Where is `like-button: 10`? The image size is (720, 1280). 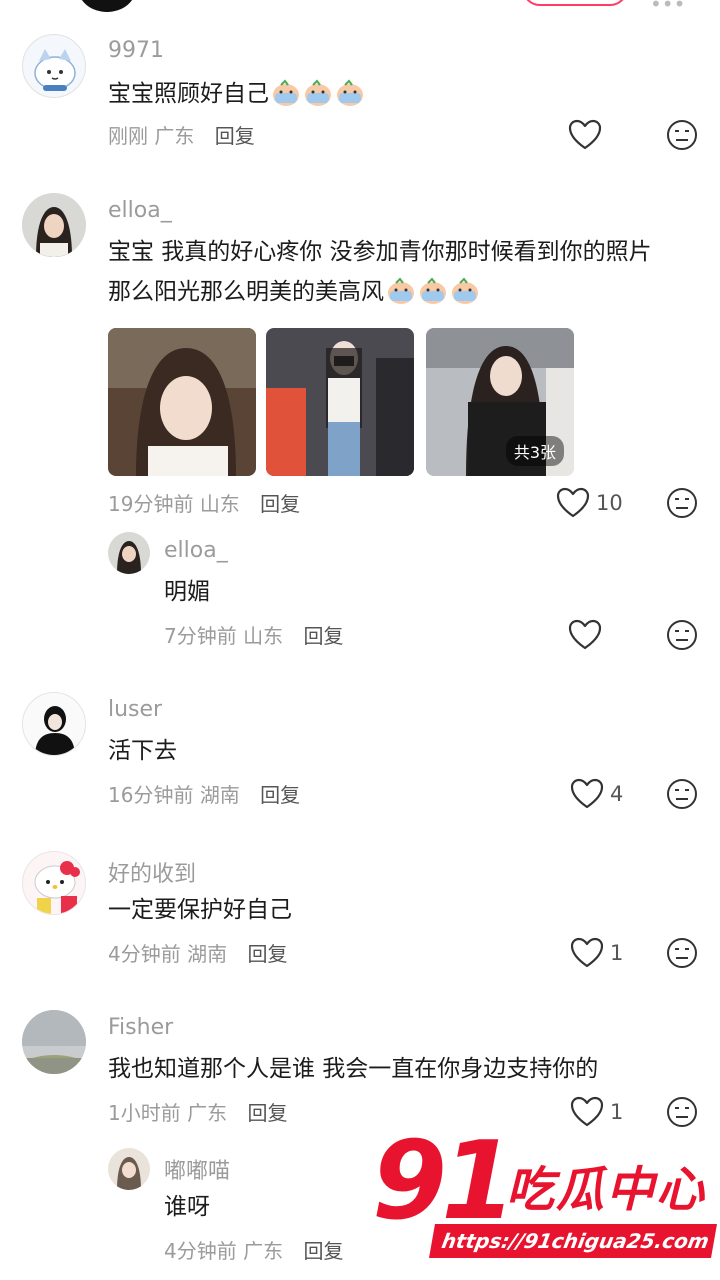
like-button: 10 is located at coordinates (589, 503).